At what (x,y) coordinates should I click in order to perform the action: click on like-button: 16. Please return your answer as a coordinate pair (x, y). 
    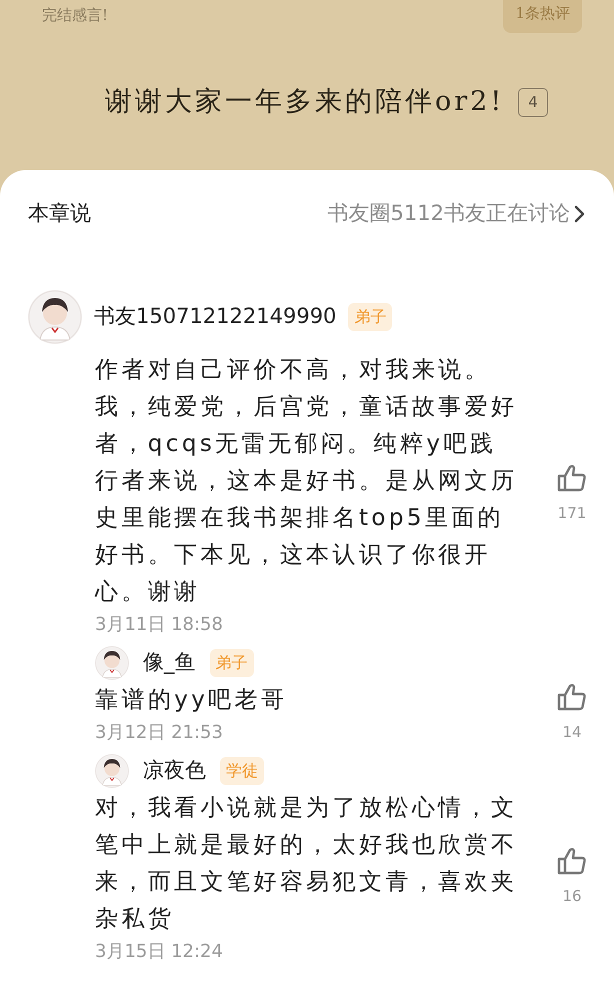
    Looking at the image, I should click on (572, 877).